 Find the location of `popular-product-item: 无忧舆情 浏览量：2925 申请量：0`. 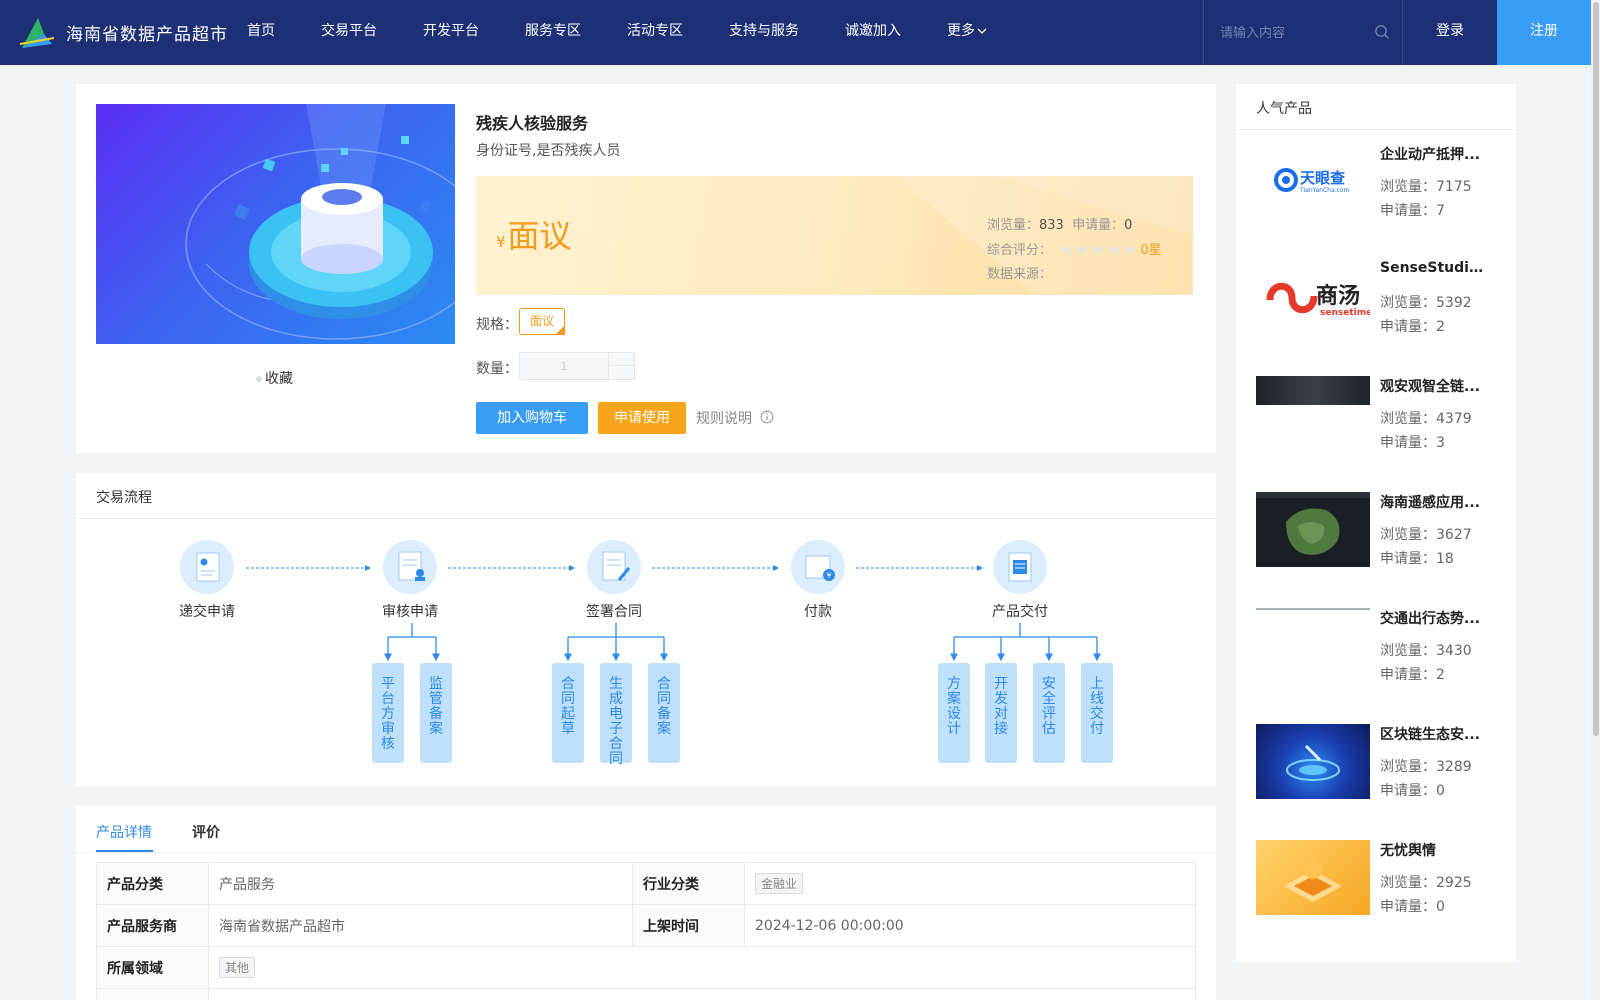

popular-product-item: 无忧舆情 浏览量：2925 申请量：0 is located at coordinates (1381, 890).